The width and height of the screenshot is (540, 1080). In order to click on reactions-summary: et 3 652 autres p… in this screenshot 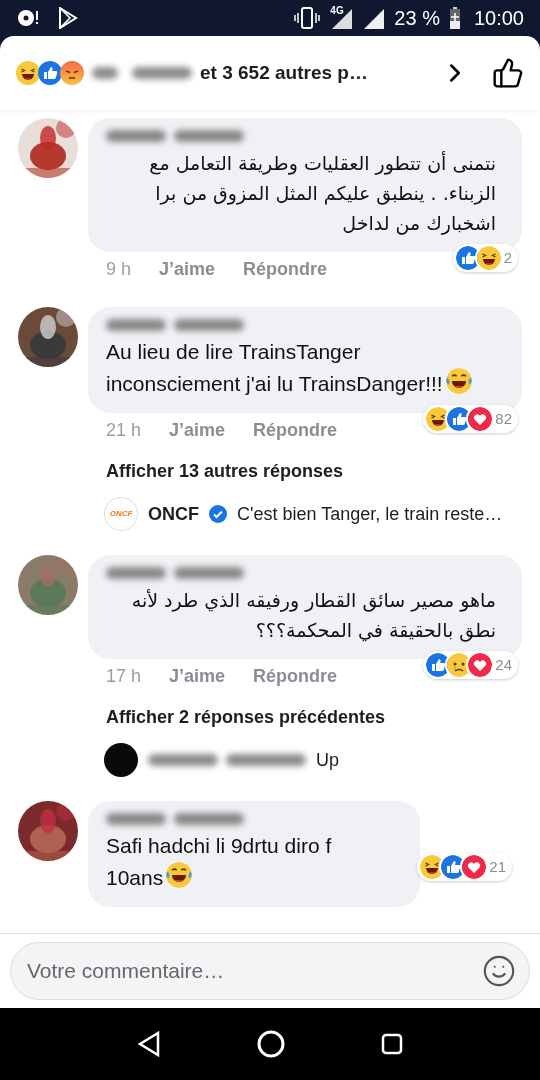, I will do `click(284, 72)`.